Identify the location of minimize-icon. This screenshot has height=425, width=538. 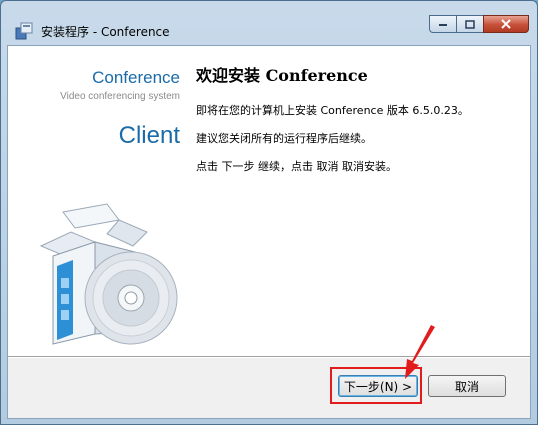
(443, 25).